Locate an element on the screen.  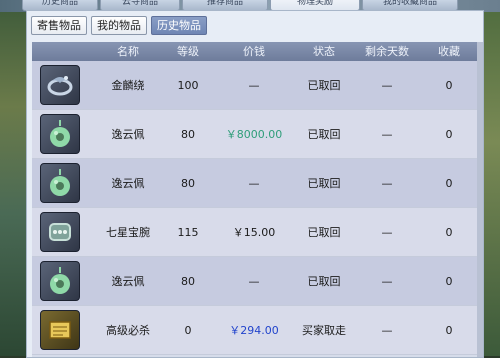
table-row: 金麟绕 100 — 已取回 — 0 is located at coordinates (255, 85).